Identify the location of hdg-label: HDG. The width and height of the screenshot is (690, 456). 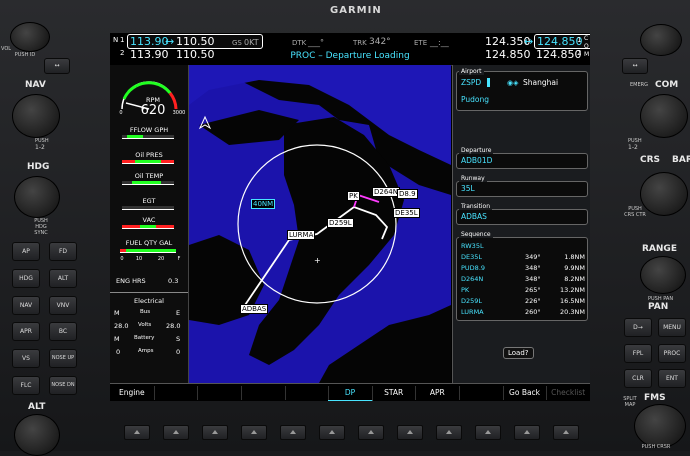
(38, 167).